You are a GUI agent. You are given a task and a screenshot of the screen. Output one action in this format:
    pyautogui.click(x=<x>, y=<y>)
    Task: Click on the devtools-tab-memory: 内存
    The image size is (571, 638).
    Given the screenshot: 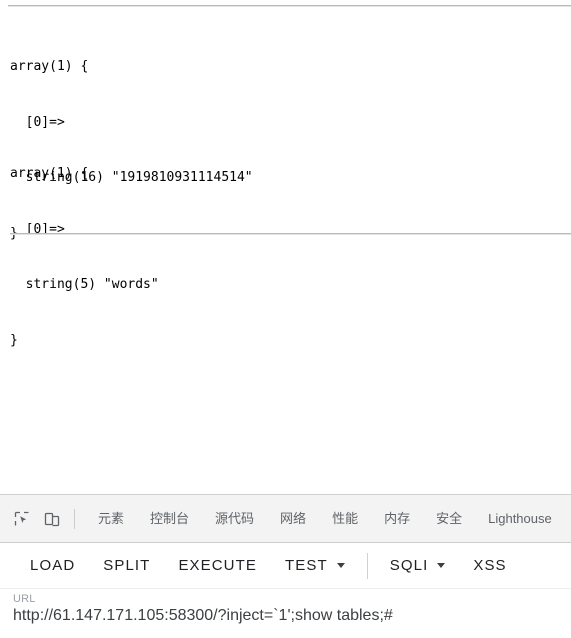 What is the action you would take?
    pyautogui.click(x=397, y=518)
    